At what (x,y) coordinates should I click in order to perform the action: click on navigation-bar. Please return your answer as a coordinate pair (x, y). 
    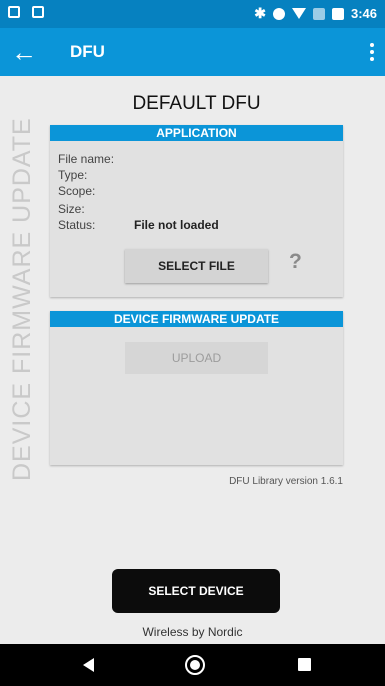
    Looking at the image, I should click on (192, 665).